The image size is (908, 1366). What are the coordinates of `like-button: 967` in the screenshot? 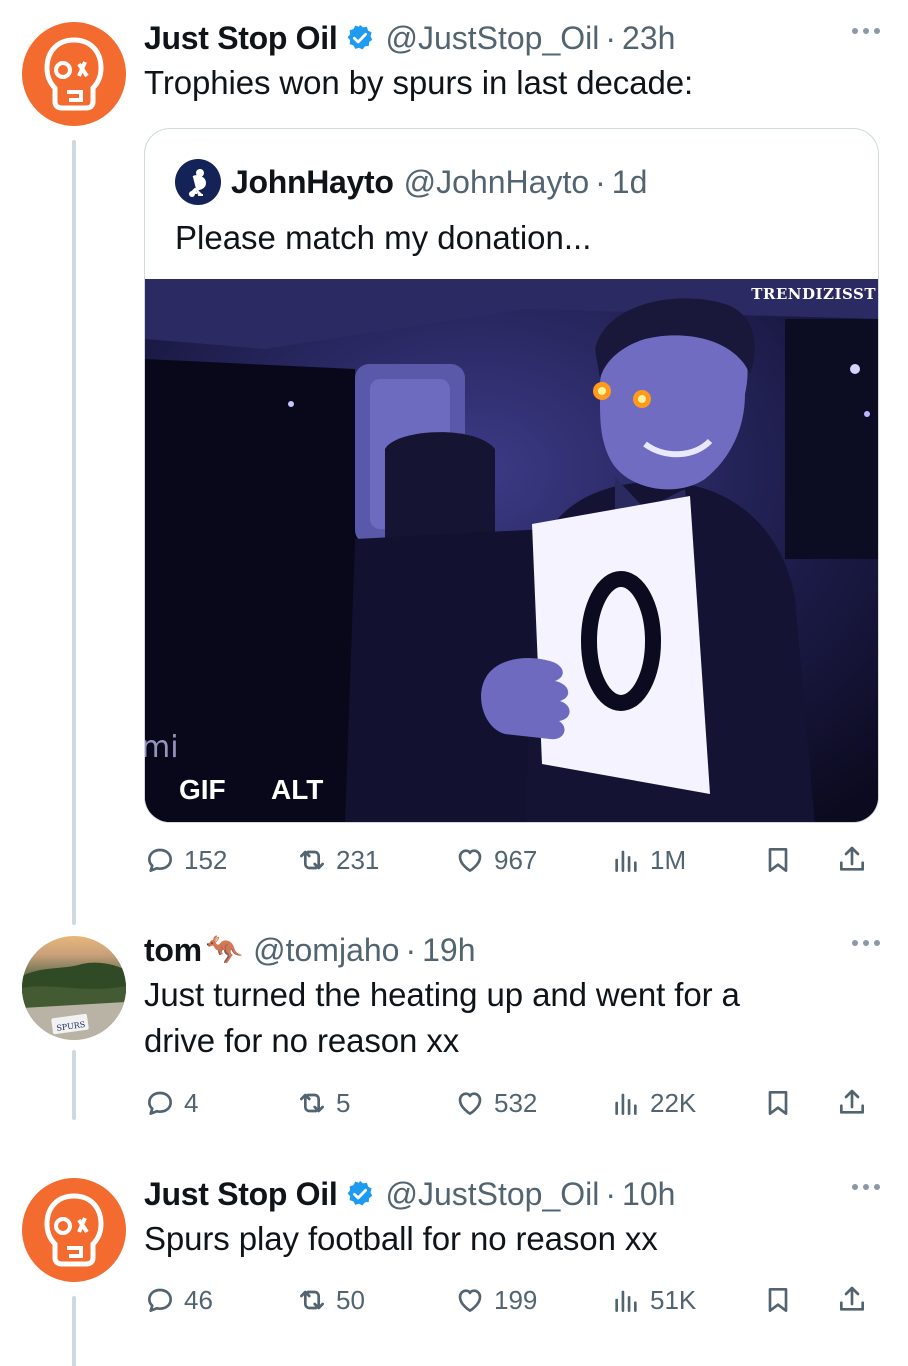 It's located at (495, 860).